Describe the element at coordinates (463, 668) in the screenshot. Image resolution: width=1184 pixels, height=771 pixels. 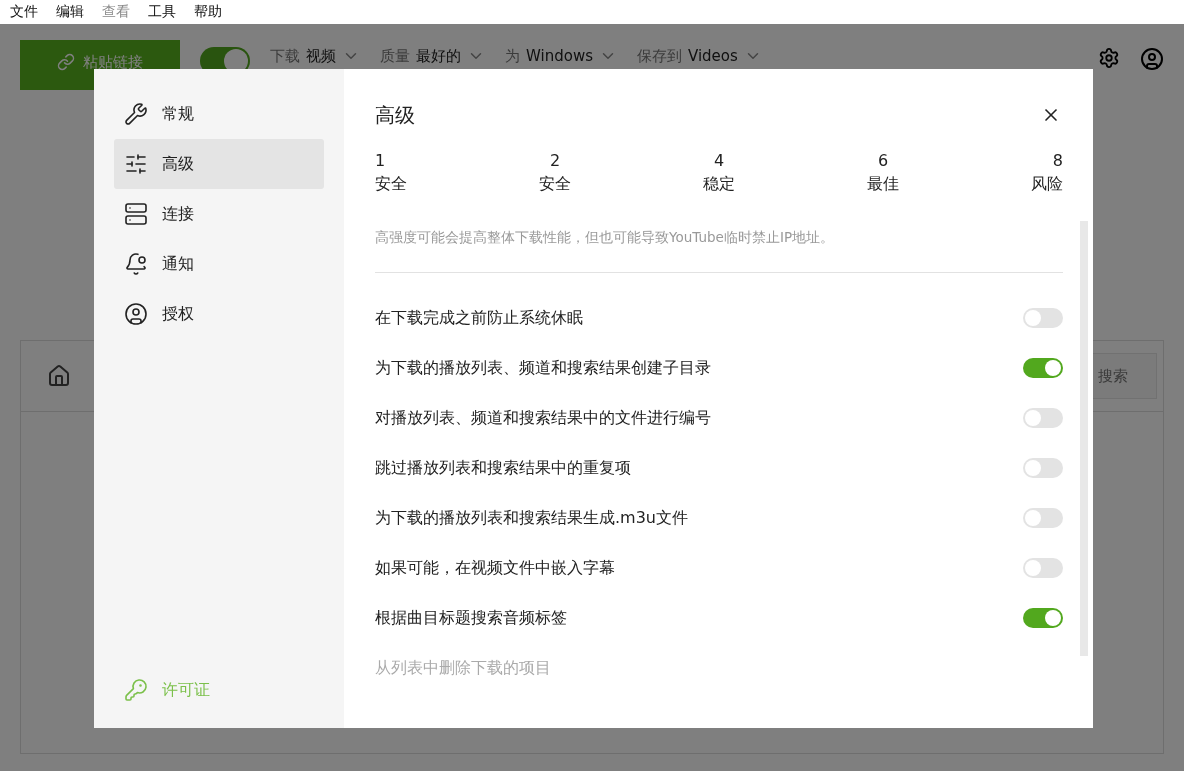
I see `option-label: 从列表中删除下载的项目` at that location.